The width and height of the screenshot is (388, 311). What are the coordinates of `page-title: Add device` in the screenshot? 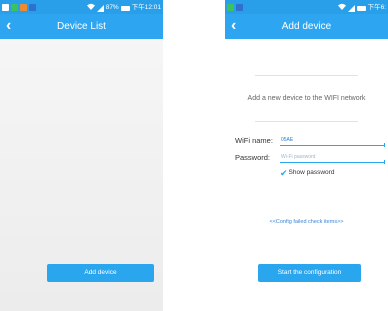 It's located at (306, 26).